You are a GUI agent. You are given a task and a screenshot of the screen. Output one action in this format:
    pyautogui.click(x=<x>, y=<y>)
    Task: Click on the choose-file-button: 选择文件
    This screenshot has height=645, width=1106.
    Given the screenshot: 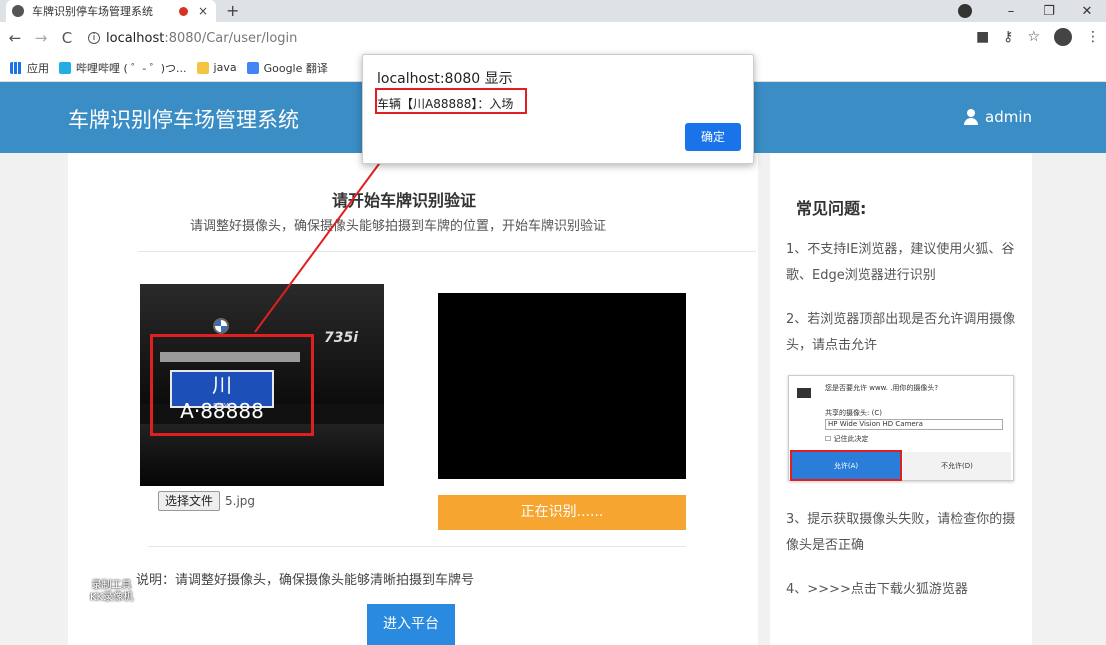 What is the action you would take?
    pyautogui.click(x=189, y=501)
    